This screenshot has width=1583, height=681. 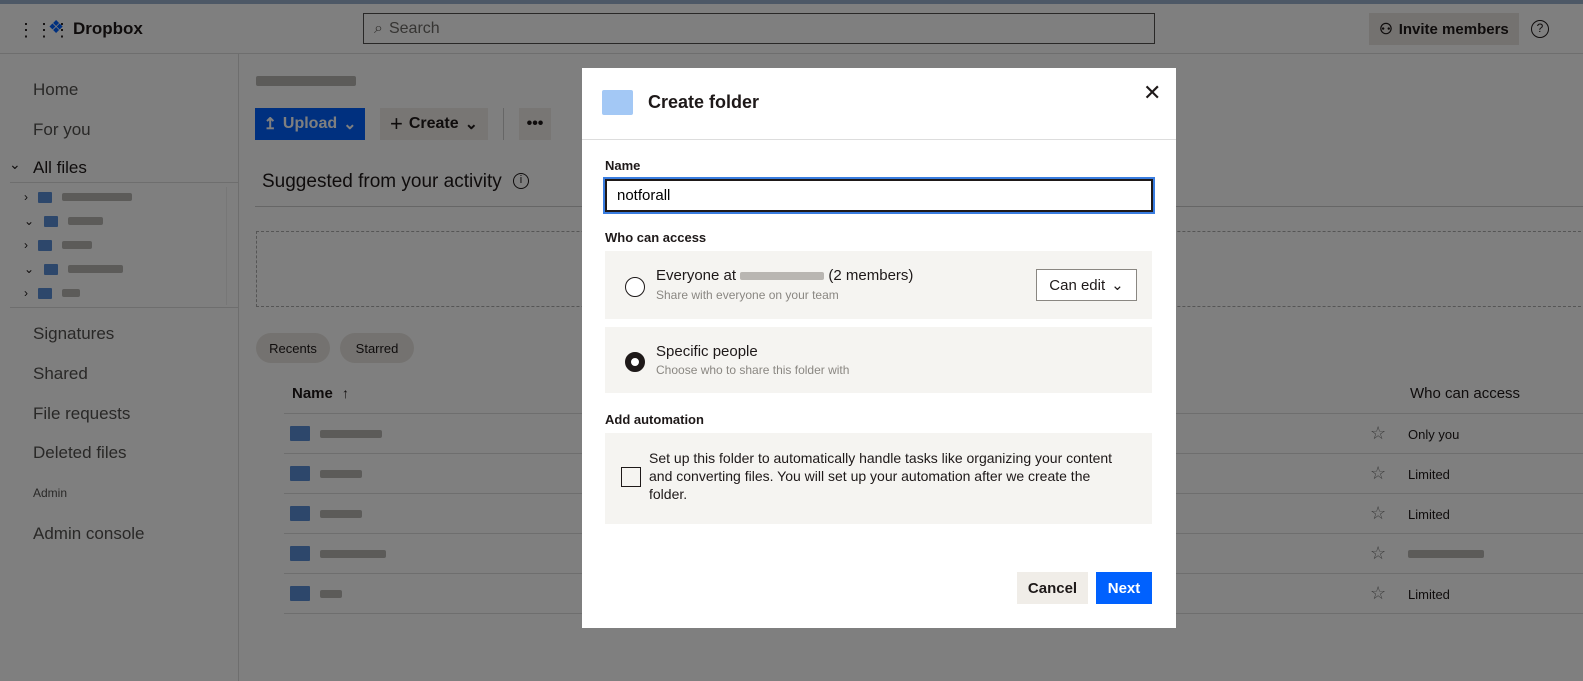 I want to click on chevron-down-icon: ⌄, so click(x=1117, y=285).